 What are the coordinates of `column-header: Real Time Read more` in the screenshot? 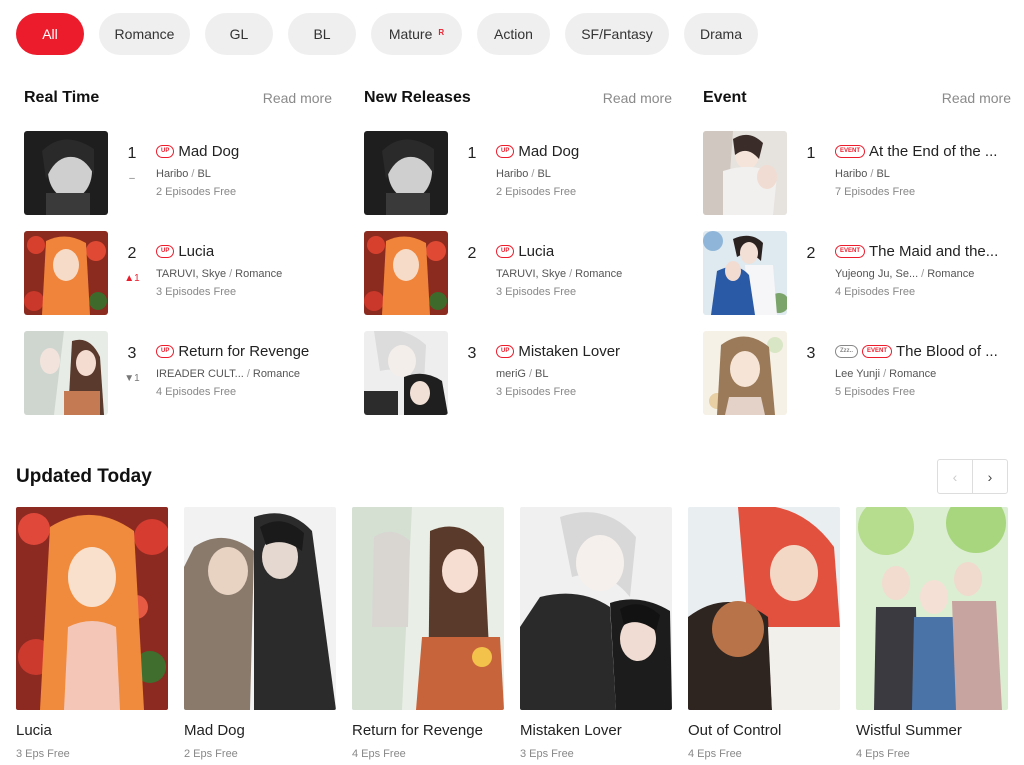 It's located at (178, 98).